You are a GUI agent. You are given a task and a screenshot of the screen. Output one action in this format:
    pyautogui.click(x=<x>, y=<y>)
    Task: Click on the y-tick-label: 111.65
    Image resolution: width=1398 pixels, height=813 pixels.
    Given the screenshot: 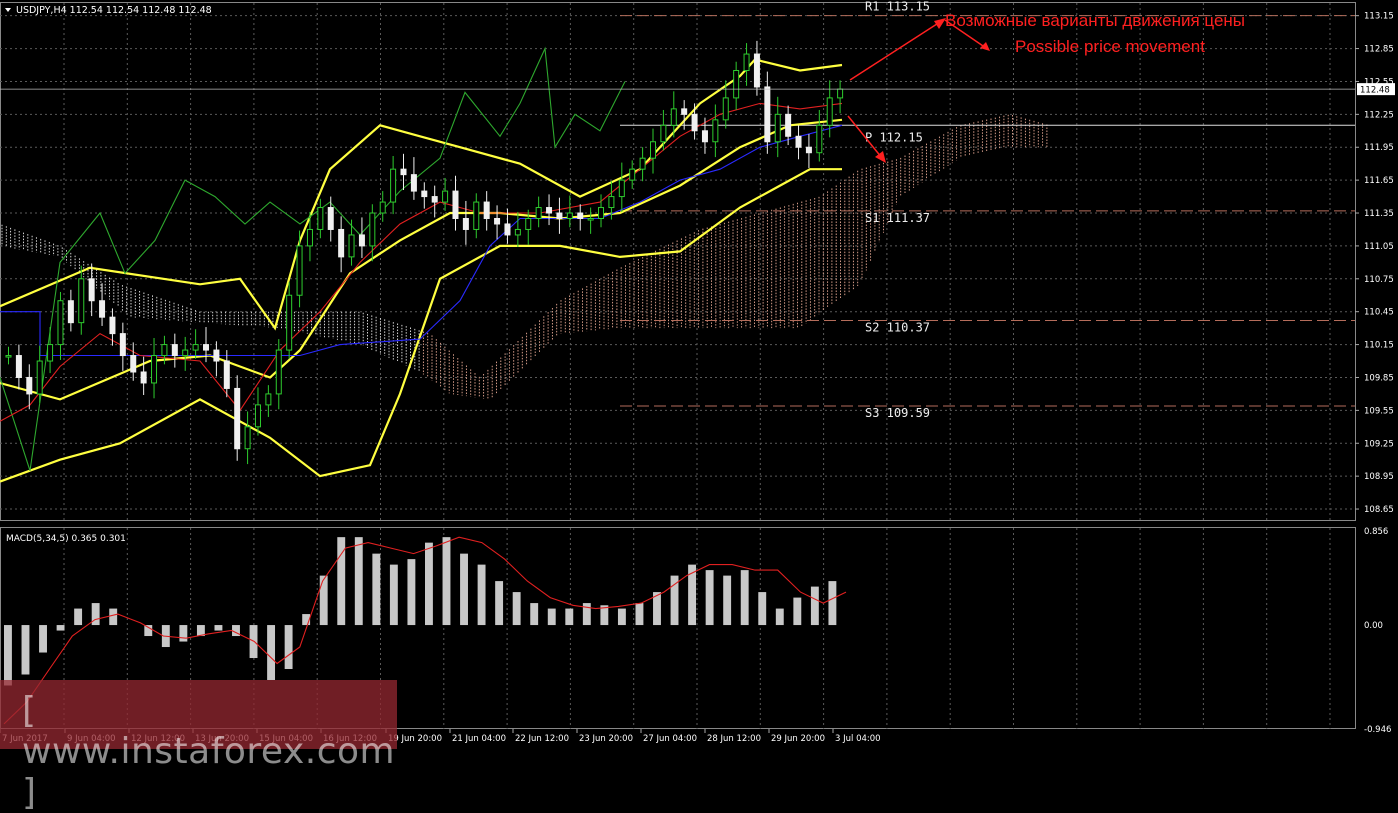 What is the action you would take?
    pyautogui.click(x=1379, y=181)
    